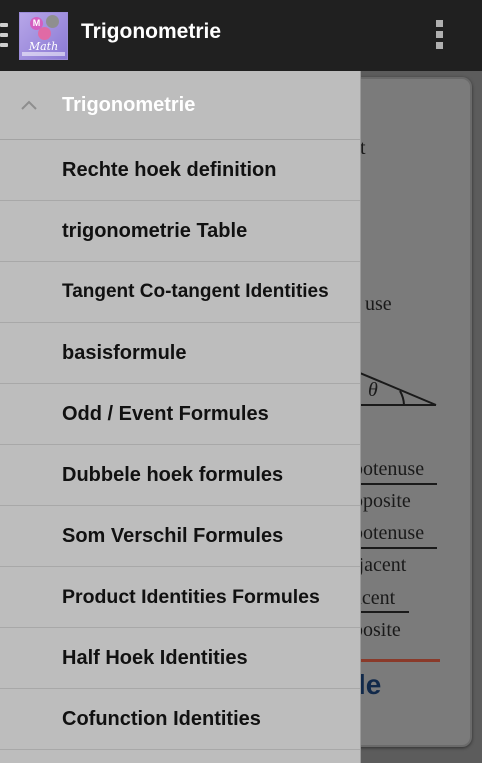 The height and width of the screenshot is (763, 482). I want to click on drawer-item-label: Product Identities Formules, so click(191, 596).